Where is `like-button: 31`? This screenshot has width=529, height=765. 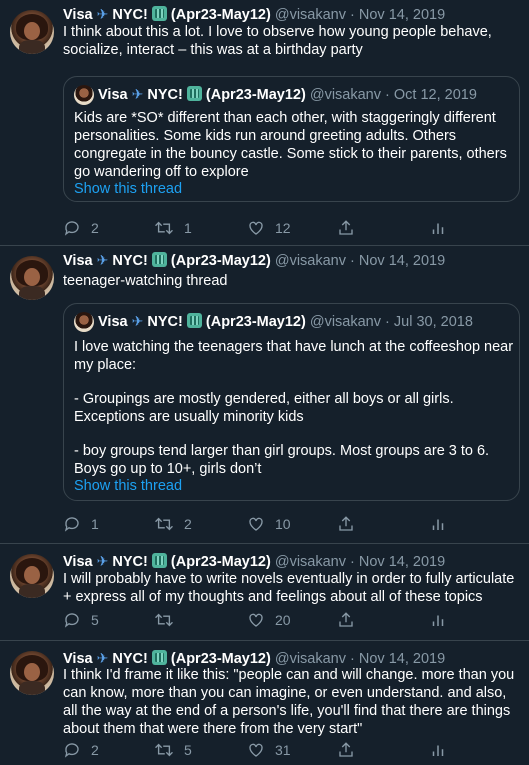
like-button: 31 is located at coordinates (269, 750).